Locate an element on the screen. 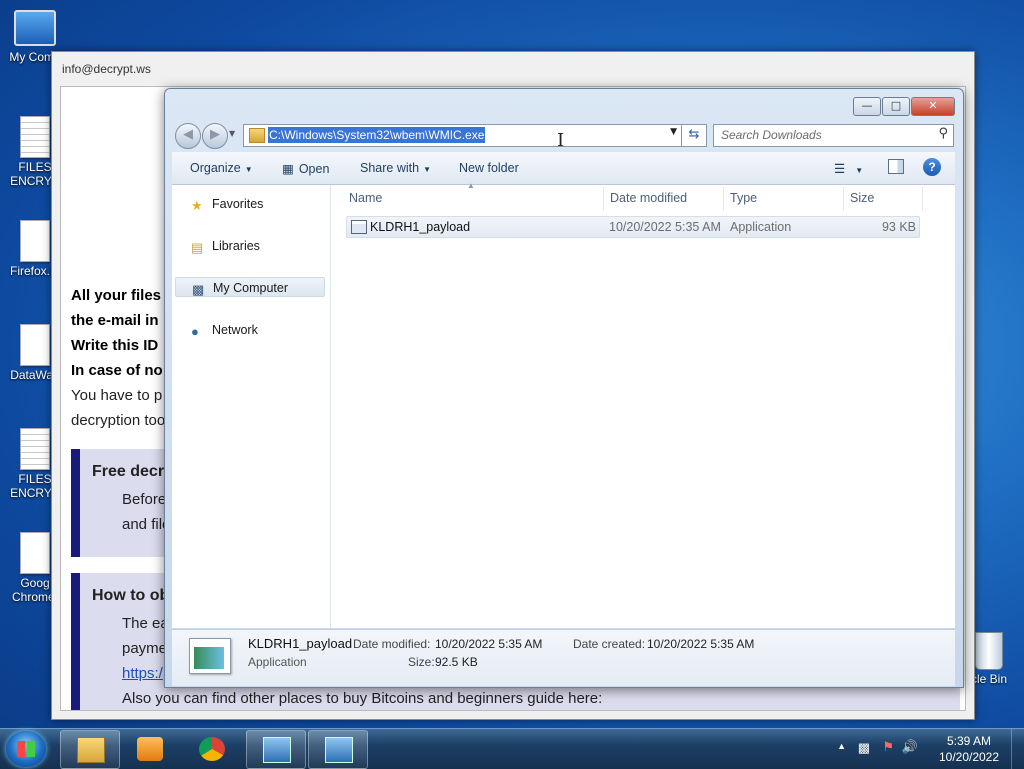 The image size is (1024, 769). star-icon: ★ is located at coordinates (197, 205).